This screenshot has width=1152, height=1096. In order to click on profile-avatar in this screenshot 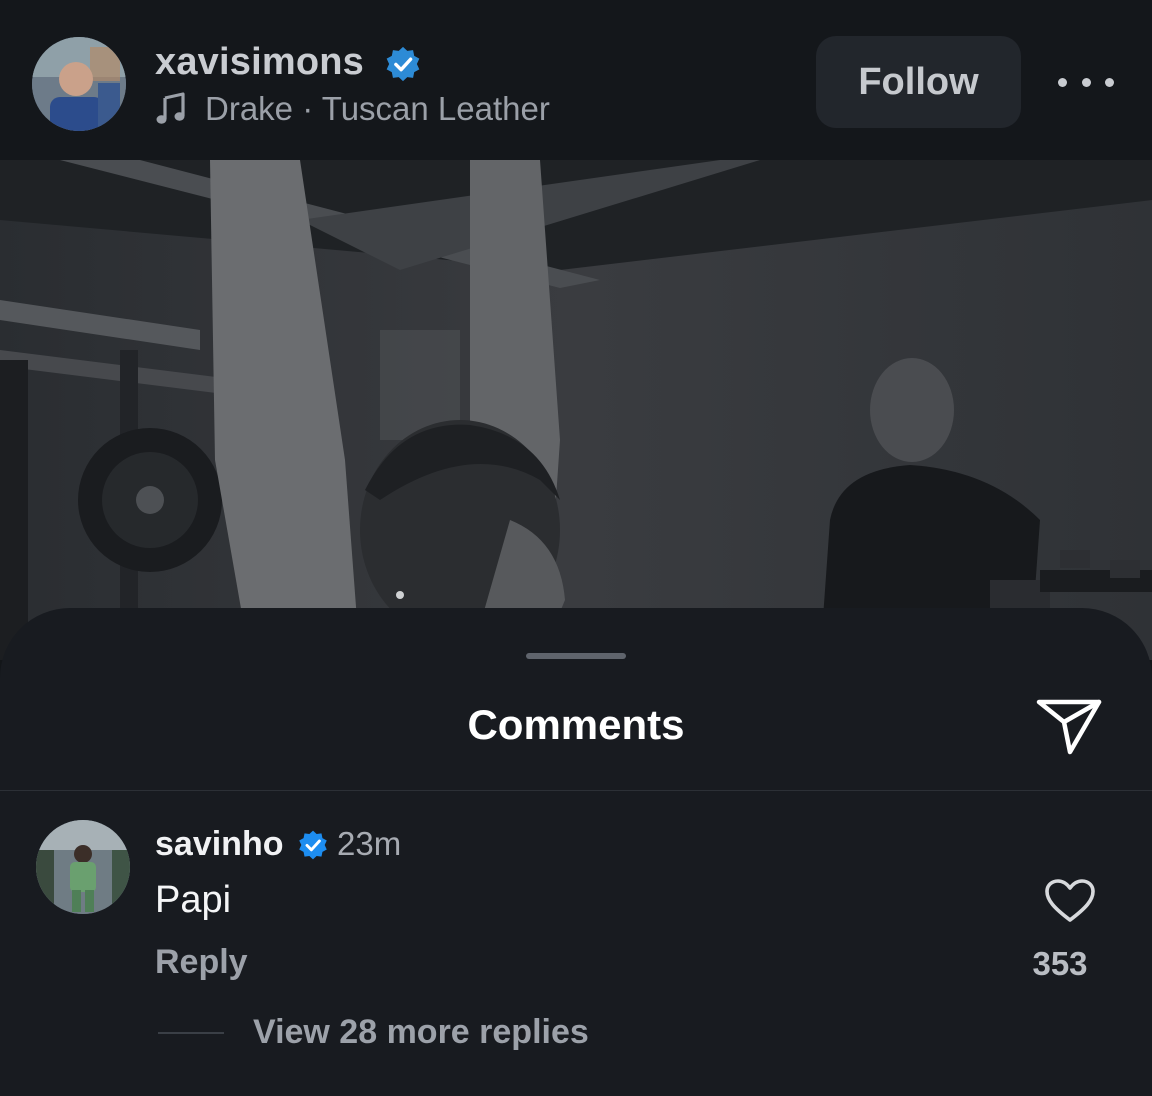, I will do `click(79, 84)`.